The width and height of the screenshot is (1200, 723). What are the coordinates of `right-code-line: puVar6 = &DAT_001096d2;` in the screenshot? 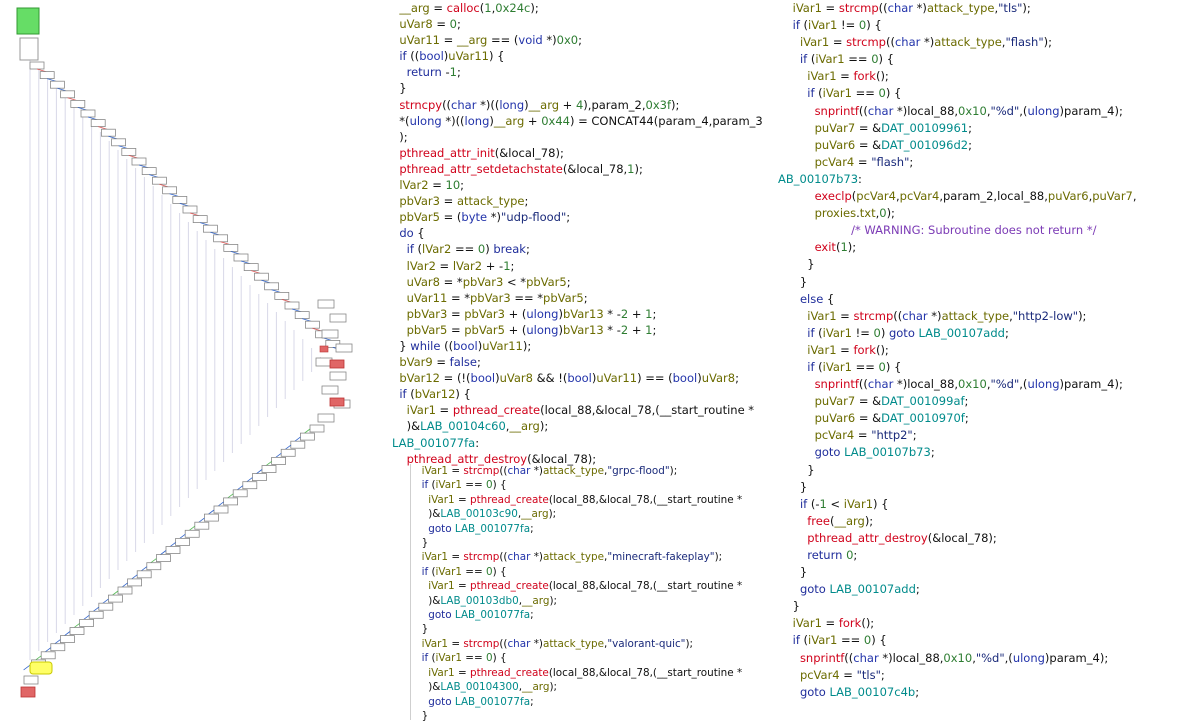 It's located at (988, 145).